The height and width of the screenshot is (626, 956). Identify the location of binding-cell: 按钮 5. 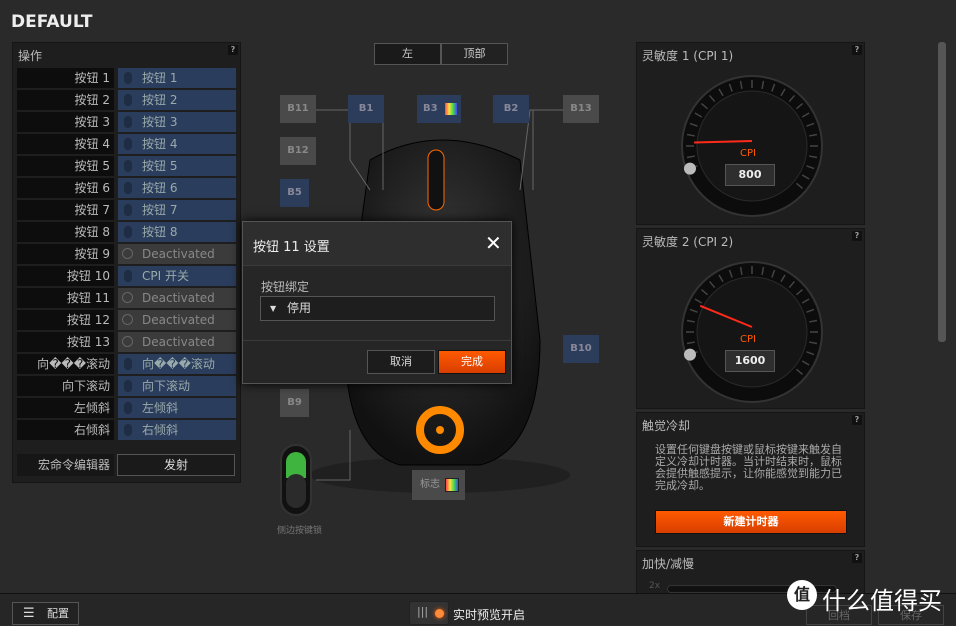
(177, 166).